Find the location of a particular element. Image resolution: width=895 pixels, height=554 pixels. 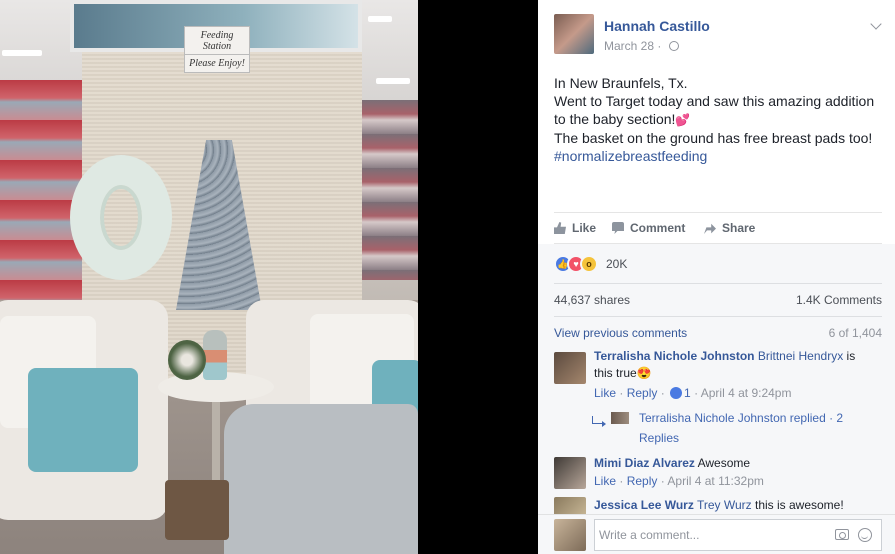

feeding-station-sign: Feeding Station is located at coordinates (217, 41).